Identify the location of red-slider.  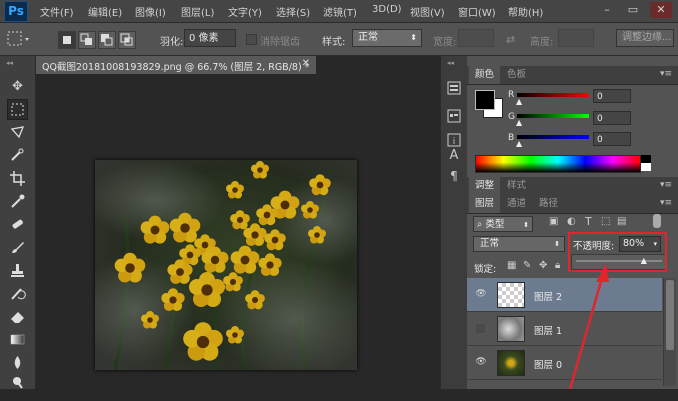
(553, 95).